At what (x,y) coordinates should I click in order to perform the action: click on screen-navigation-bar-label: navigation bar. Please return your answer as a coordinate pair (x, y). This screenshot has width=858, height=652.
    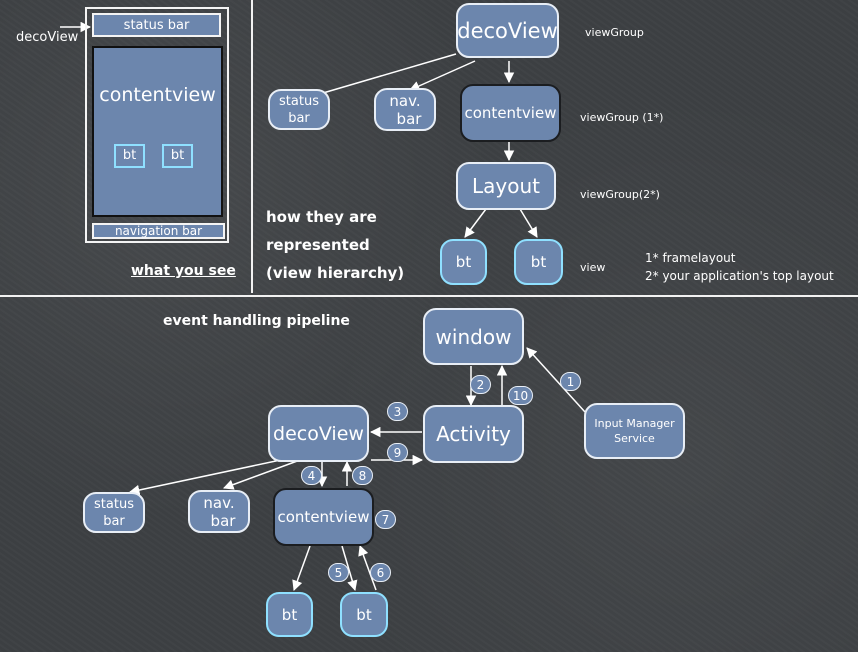
    Looking at the image, I should click on (158, 231).